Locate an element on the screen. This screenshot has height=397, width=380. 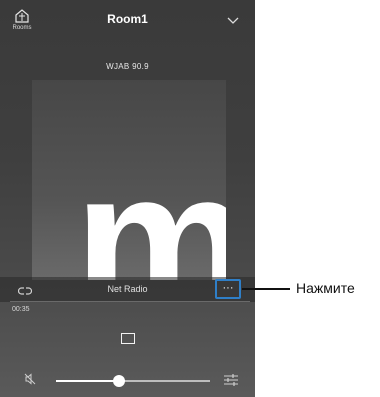
stop-button is located at coordinates (128, 338).